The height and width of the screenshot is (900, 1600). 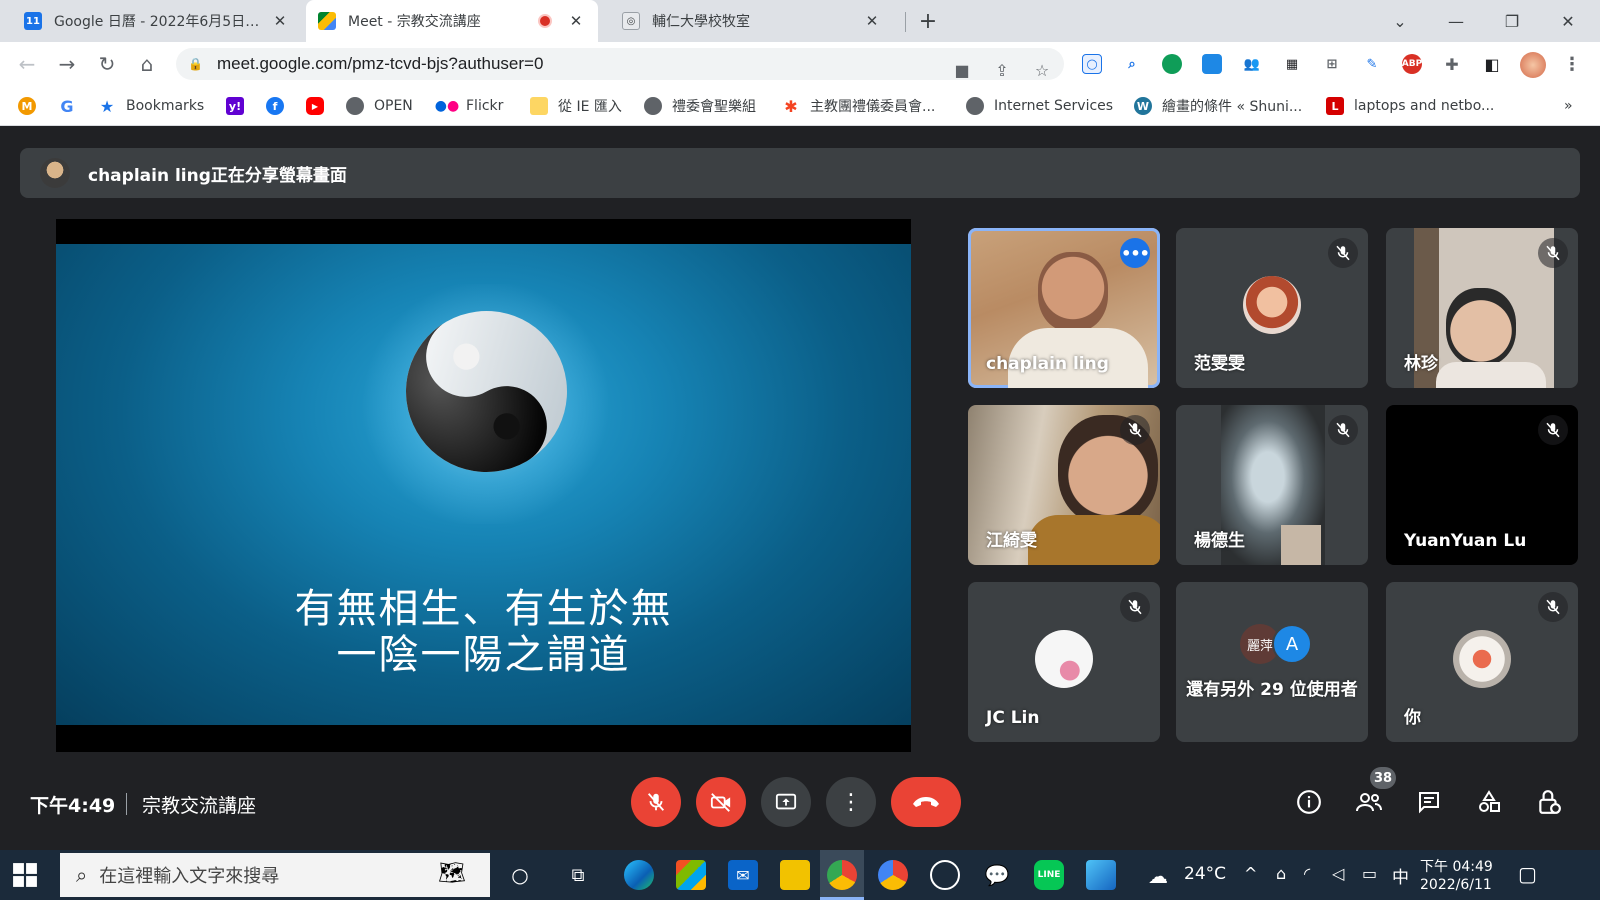 What do you see at coordinates (1533, 65) in the screenshot?
I see `profile-avatar` at bounding box center [1533, 65].